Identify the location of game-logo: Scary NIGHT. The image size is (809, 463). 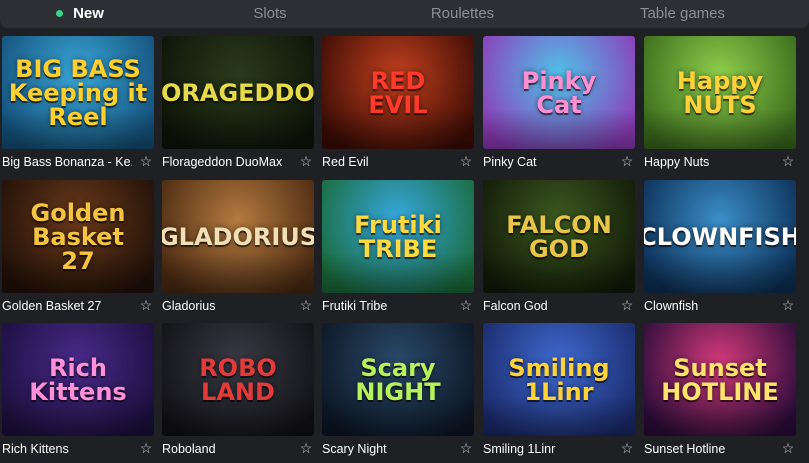
(398, 379).